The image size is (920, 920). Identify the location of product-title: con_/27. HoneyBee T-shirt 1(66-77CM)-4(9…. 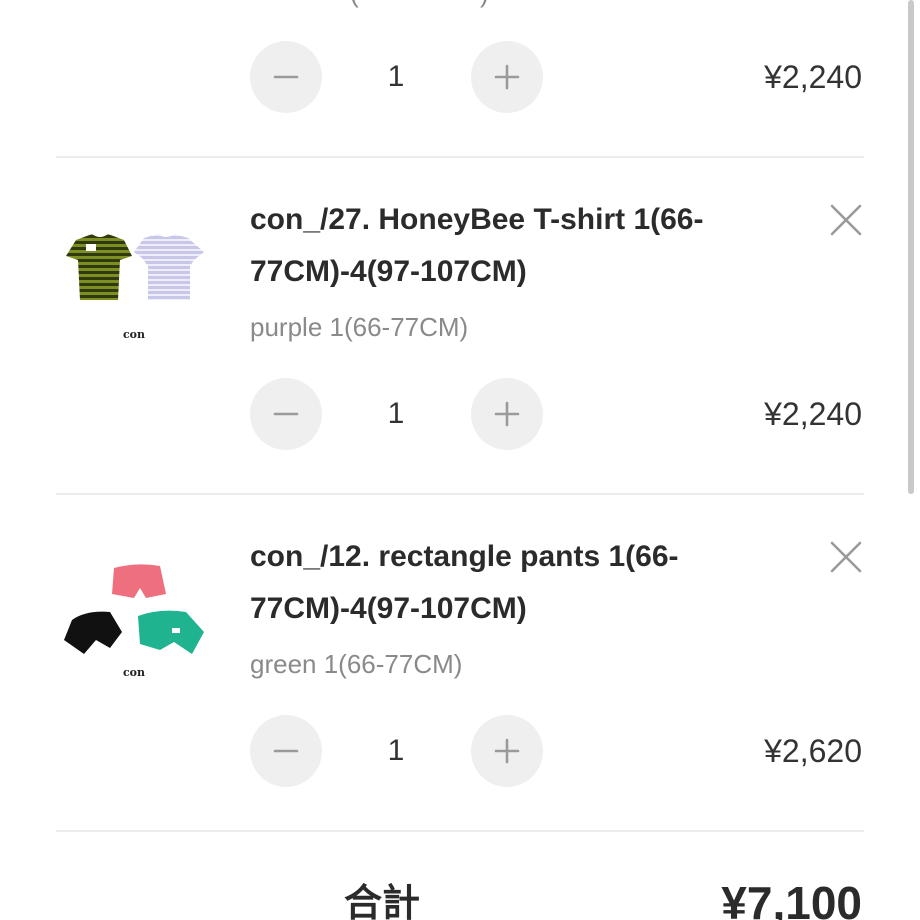
(510, 246).